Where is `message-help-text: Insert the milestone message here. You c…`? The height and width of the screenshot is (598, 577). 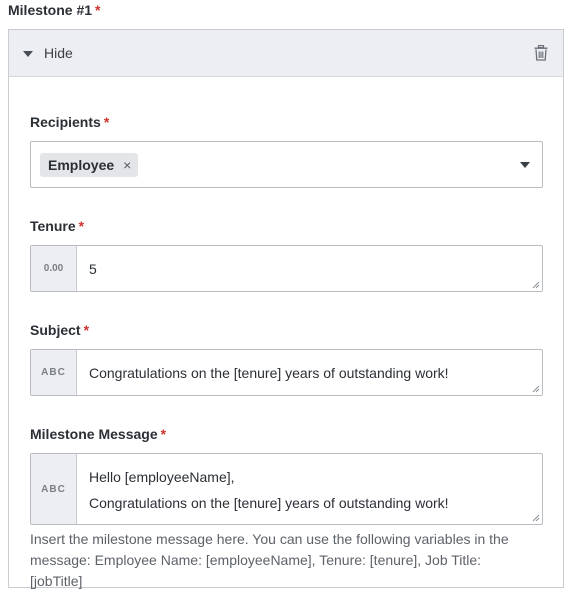 message-help-text: Insert the milestone message here. You c… is located at coordinates (269, 560).